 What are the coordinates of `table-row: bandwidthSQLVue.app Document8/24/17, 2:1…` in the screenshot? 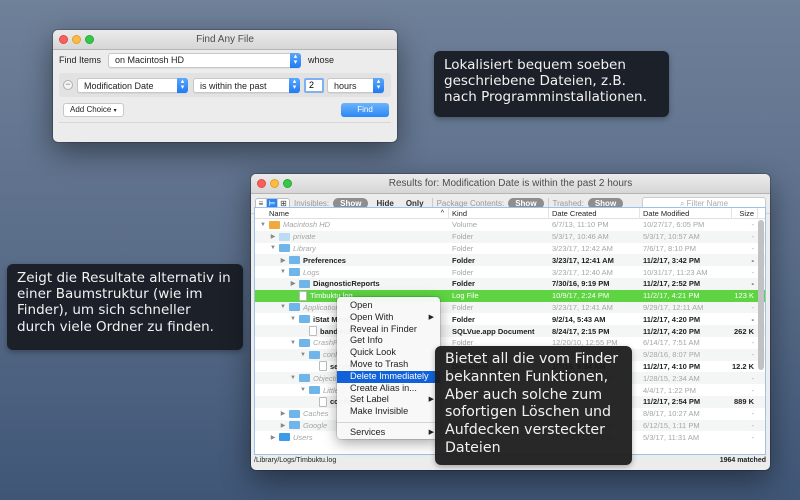 It's located at (510, 331).